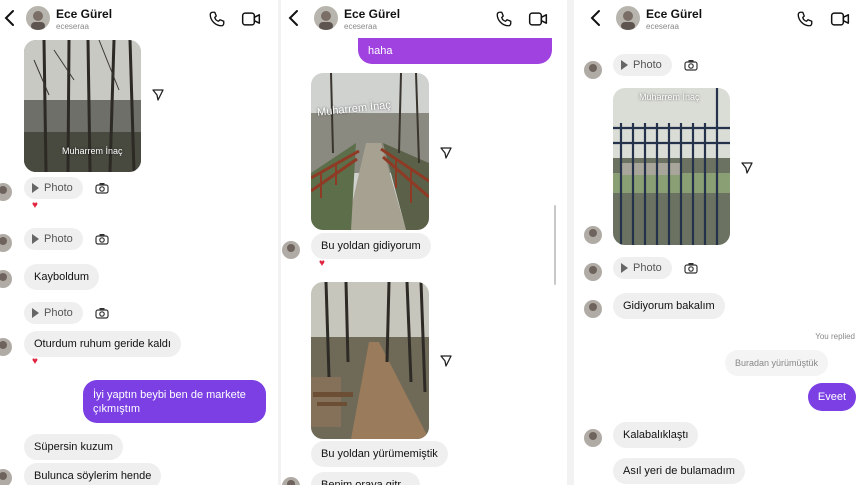  Describe the element at coordinates (371, 246) in the screenshot. I see `message-received: Bu yoldan gidiyorum` at that location.